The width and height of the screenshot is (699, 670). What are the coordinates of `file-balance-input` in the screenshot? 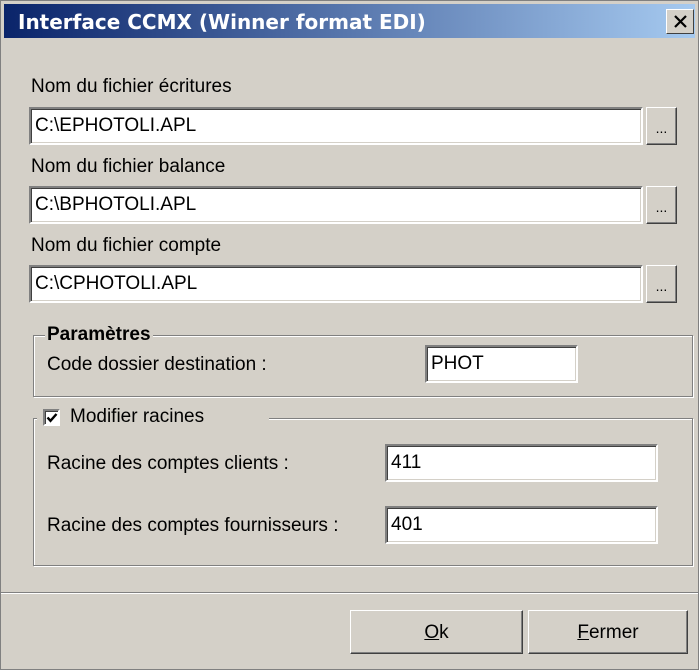 It's located at (337, 205).